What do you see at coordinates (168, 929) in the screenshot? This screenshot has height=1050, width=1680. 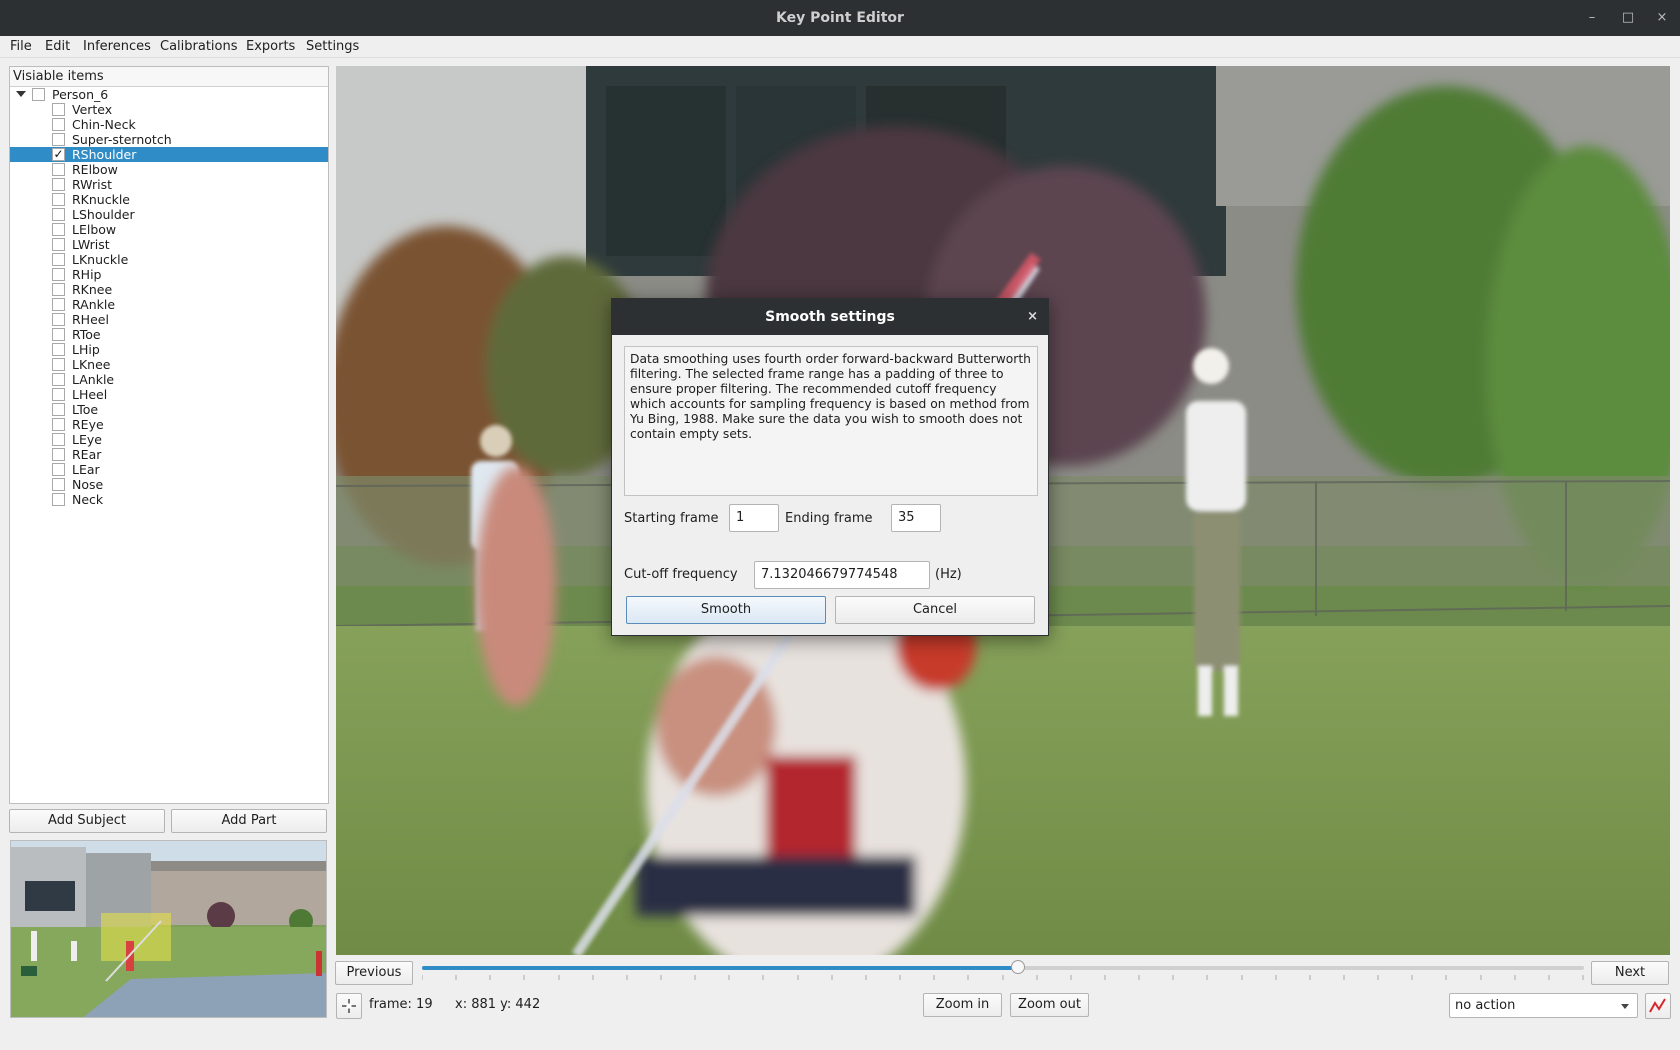 I see `overview-thumbnail` at bounding box center [168, 929].